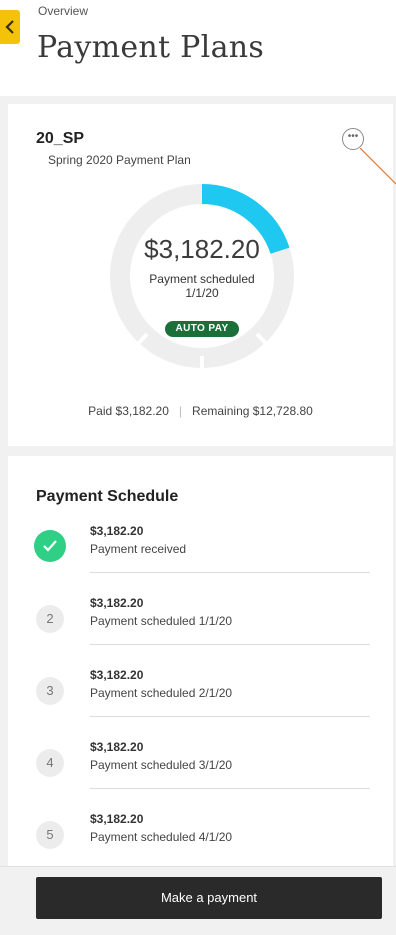 Image resolution: width=396 pixels, height=935 pixels. I want to click on back-button, so click(10, 27).